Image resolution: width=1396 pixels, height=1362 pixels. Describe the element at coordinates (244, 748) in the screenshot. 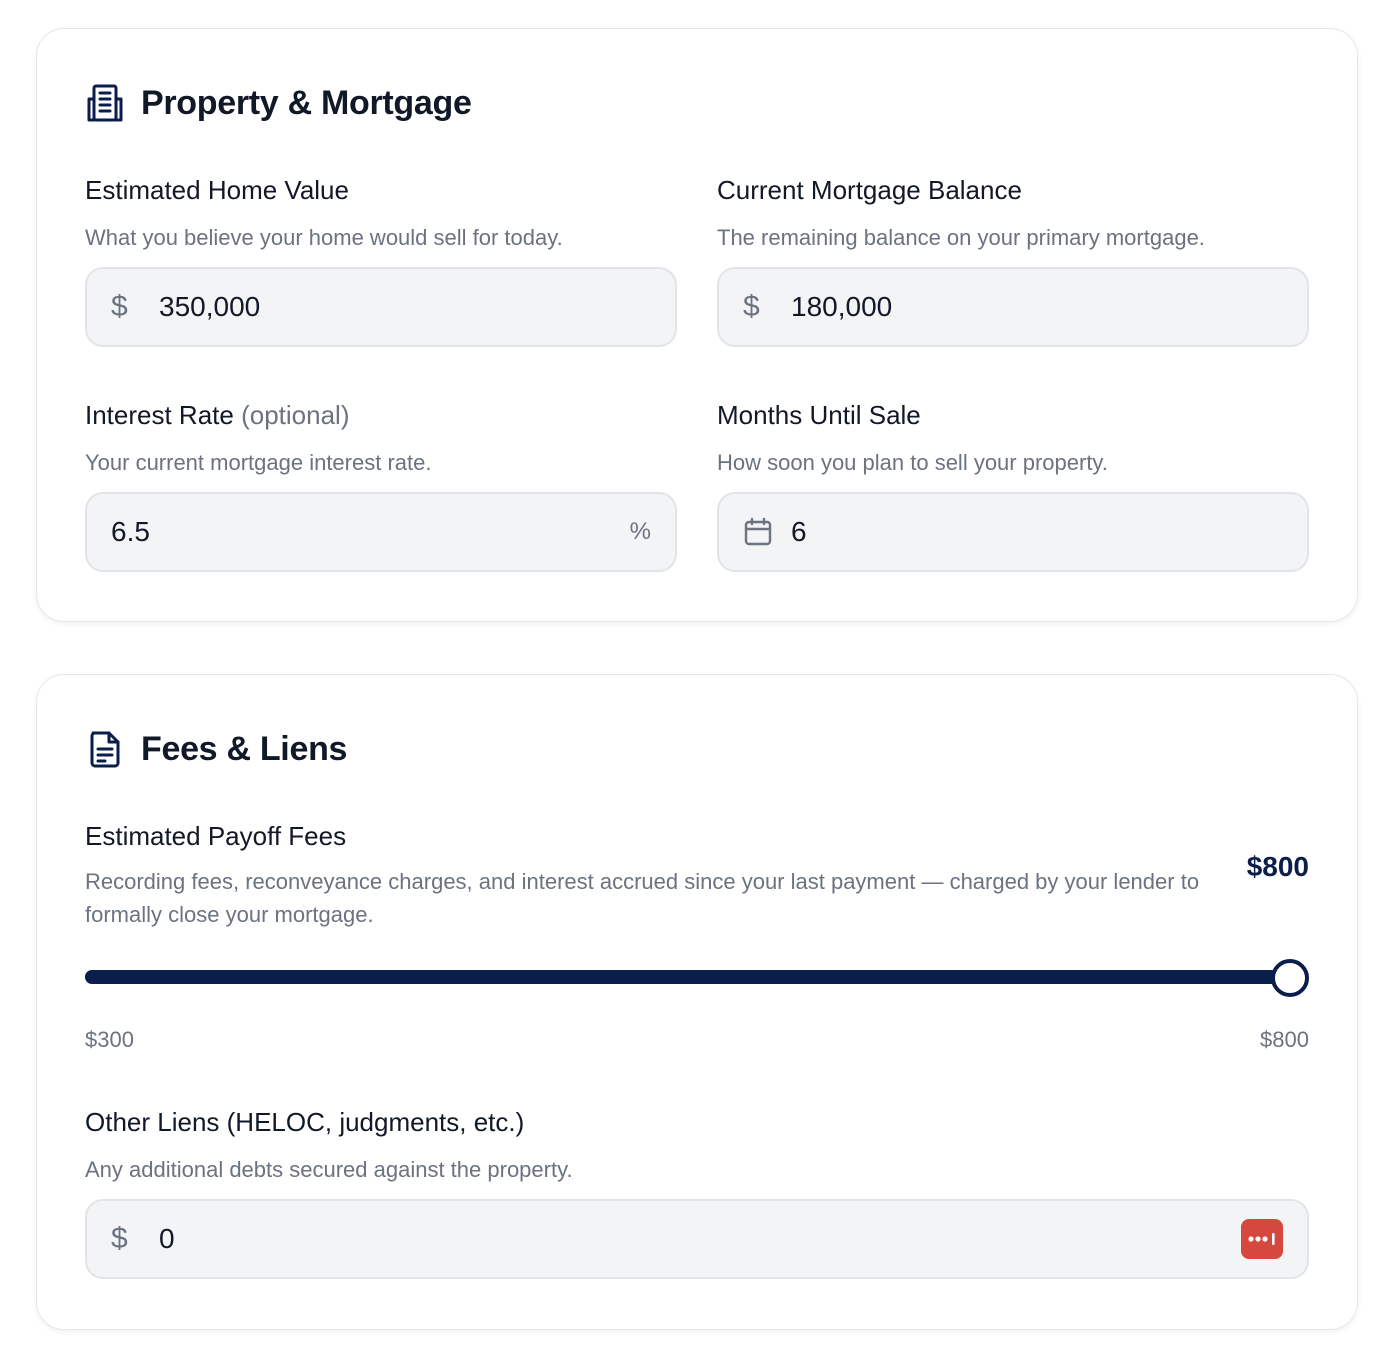

I see `fees-liens-title: Fees & Liens` at that location.